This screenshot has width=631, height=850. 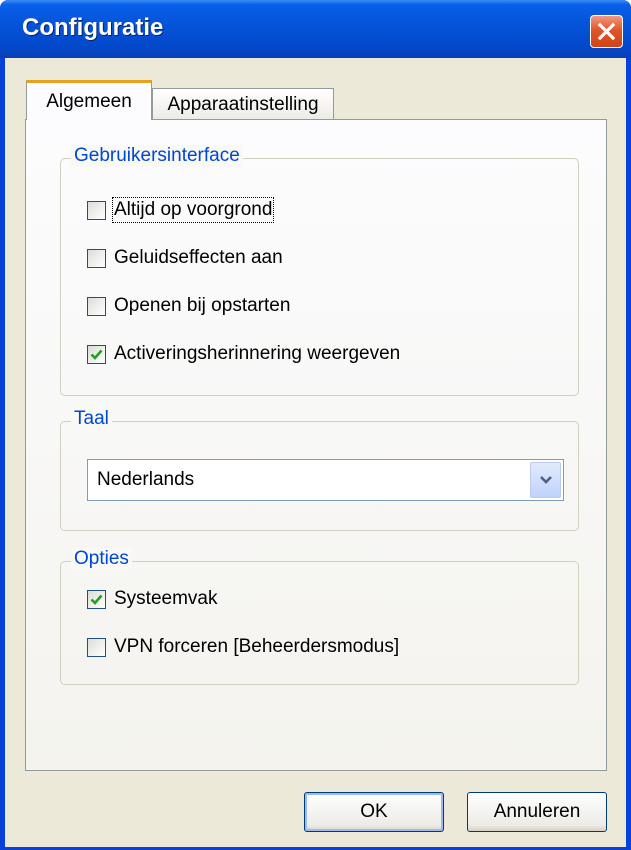 I want to click on window-title: Configuratie, so click(x=93, y=27).